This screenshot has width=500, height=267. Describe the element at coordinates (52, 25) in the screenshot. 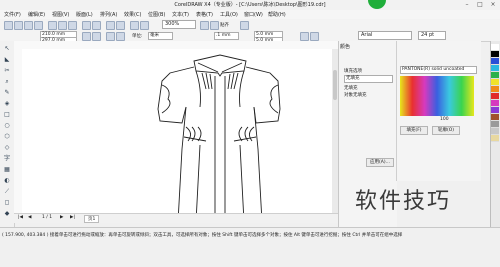

I see `cut-icon` at that location.